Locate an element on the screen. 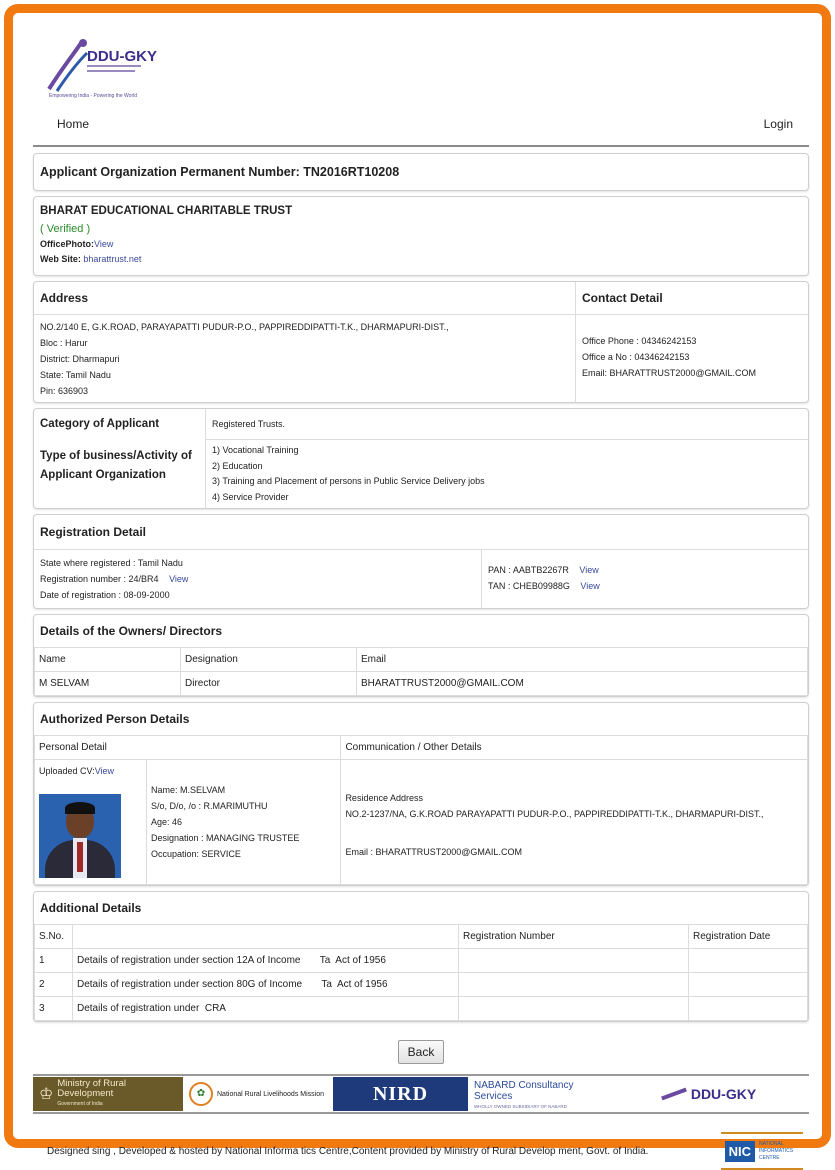 This screenshot has height=1170, width=835. owner-name: M SELVAM is located at coordinates (107, 683).